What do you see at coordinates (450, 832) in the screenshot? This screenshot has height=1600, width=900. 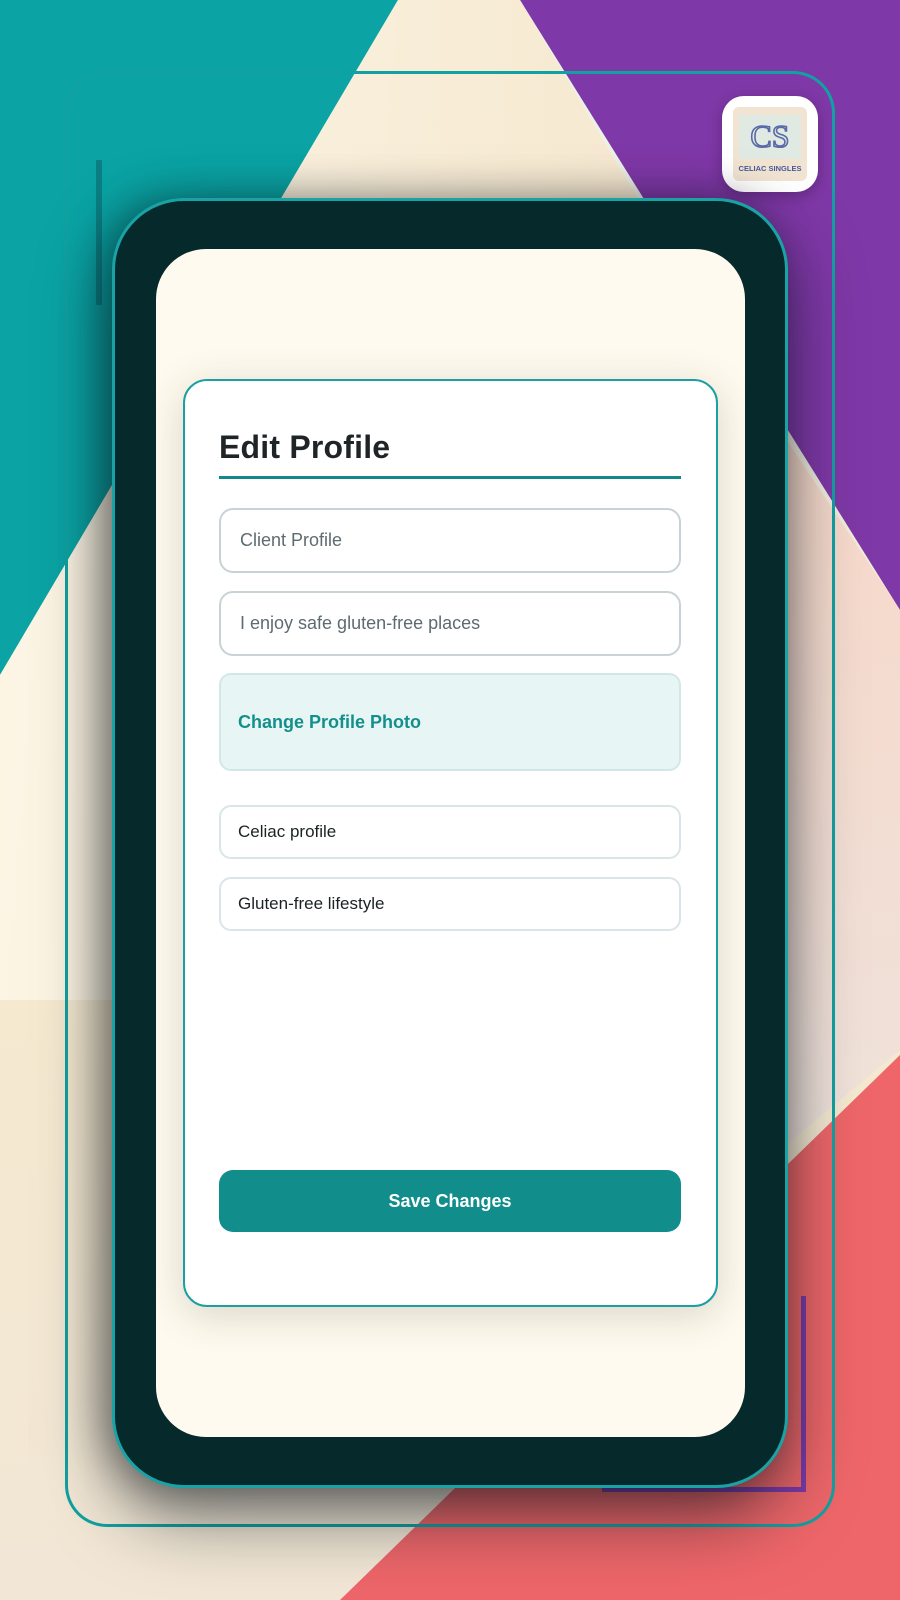 I see `tag-item: Celiac profile` at bounding box center [450, 832].